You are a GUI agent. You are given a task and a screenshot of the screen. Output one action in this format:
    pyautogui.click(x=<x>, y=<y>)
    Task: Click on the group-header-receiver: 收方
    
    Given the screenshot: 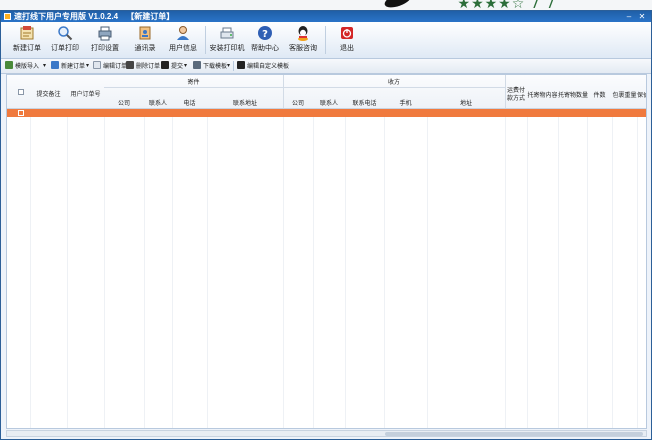 What is the action you would take?
    pyautogui.click(x=393, y=83)
    